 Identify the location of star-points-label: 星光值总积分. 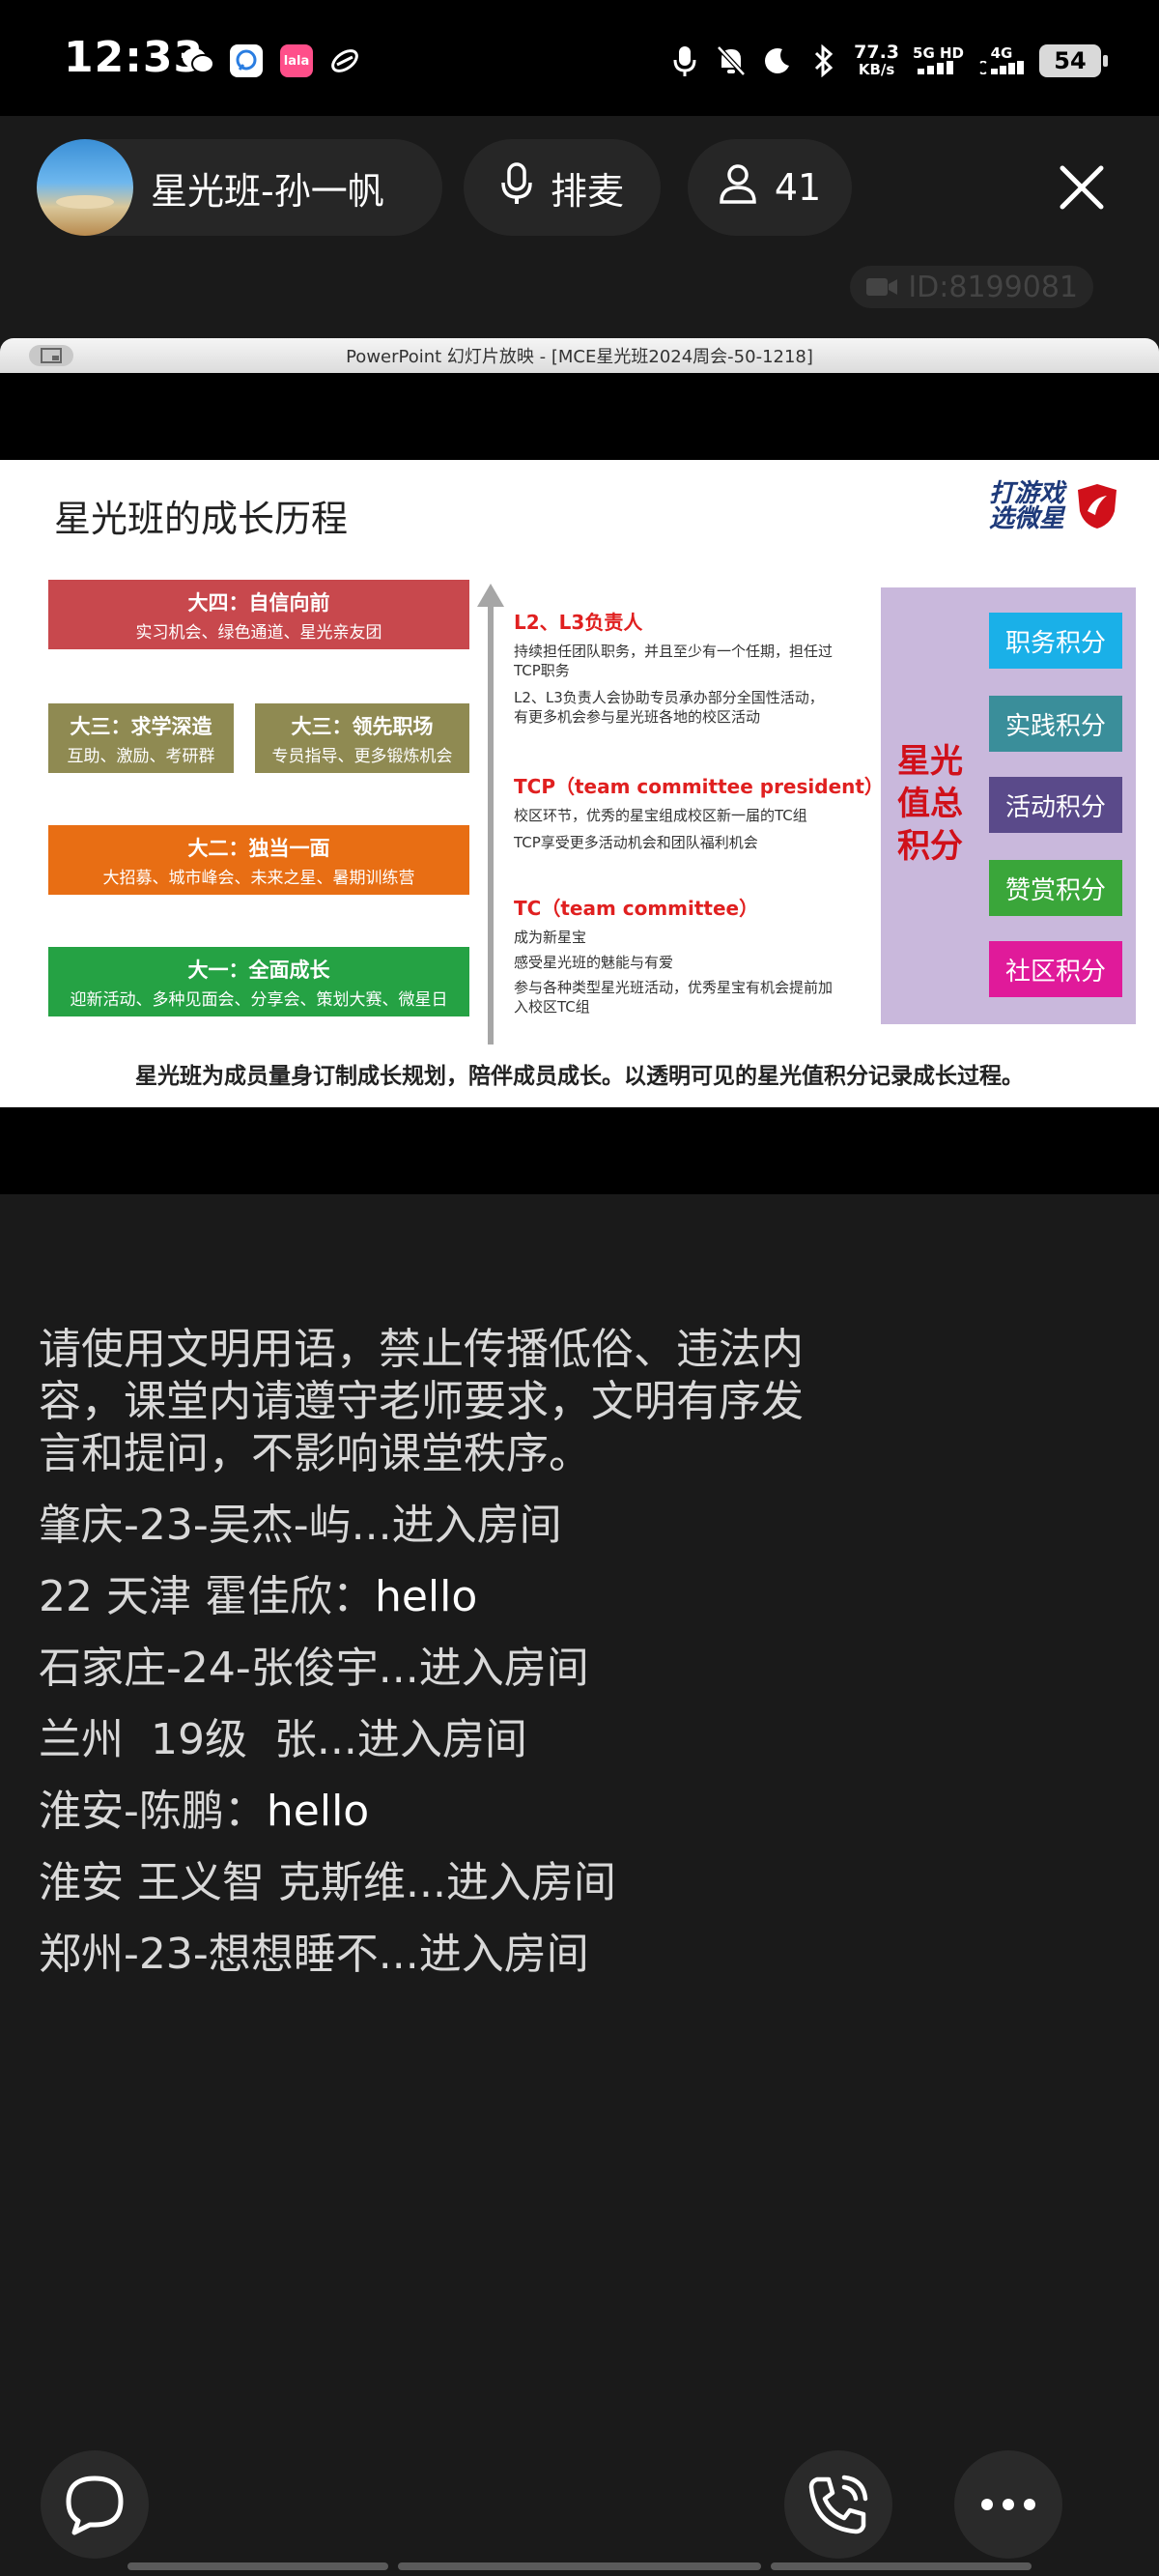
(930, 804).